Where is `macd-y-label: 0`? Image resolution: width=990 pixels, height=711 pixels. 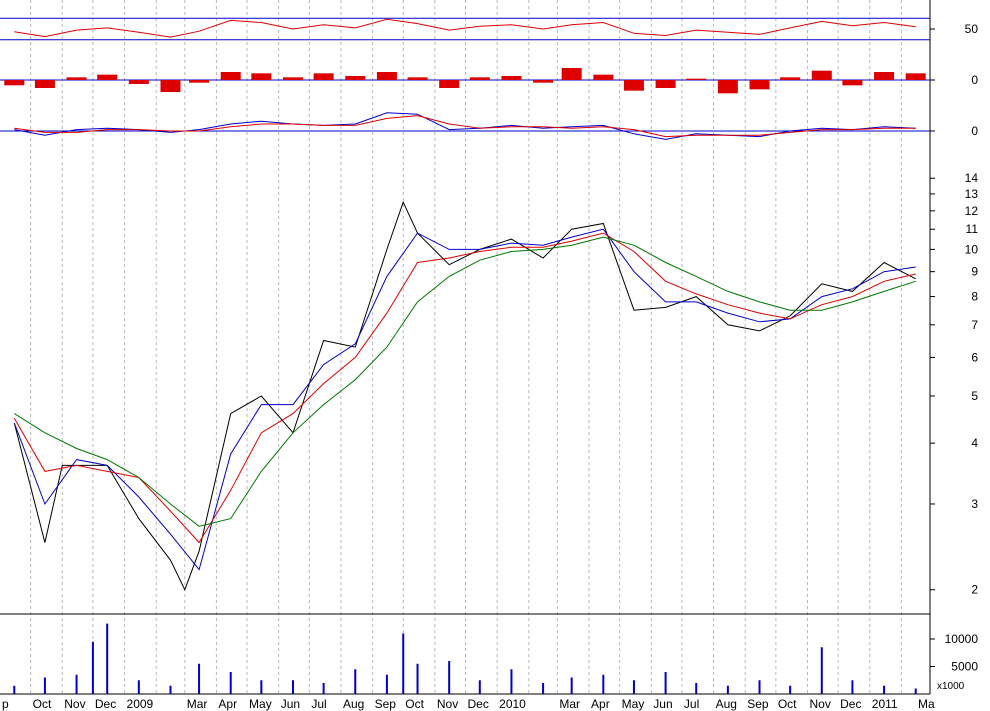 macd-y-label: 0 is located at coordinates (974, 131).